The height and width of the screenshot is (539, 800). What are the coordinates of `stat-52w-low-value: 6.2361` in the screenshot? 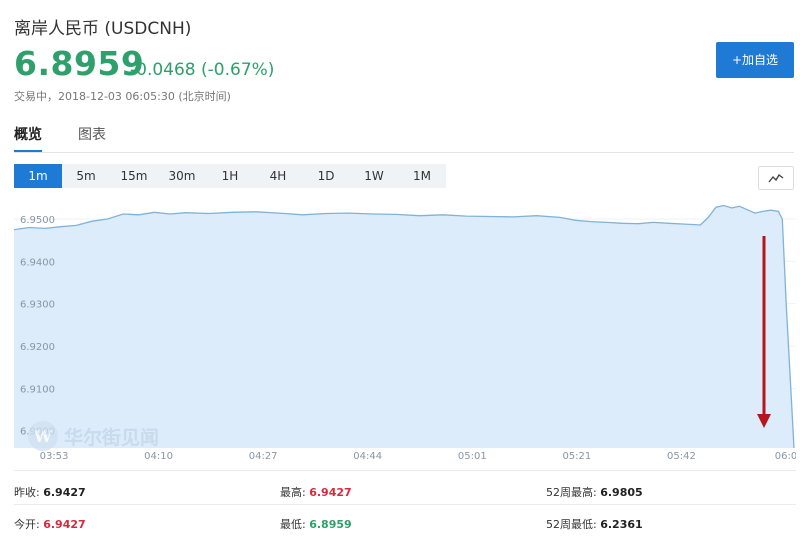 It's located at (621, 524).